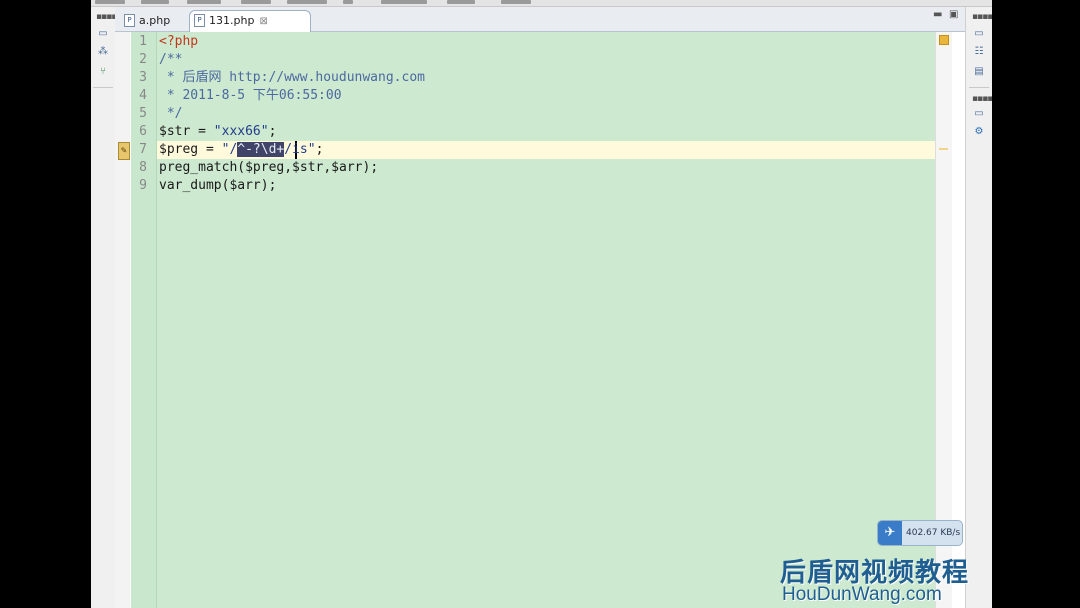 The width and height of the screenshot is (1080, 608). Describe the element at coordinates (143, 185) in the screenshot. I see `line-number: 9` at that location.